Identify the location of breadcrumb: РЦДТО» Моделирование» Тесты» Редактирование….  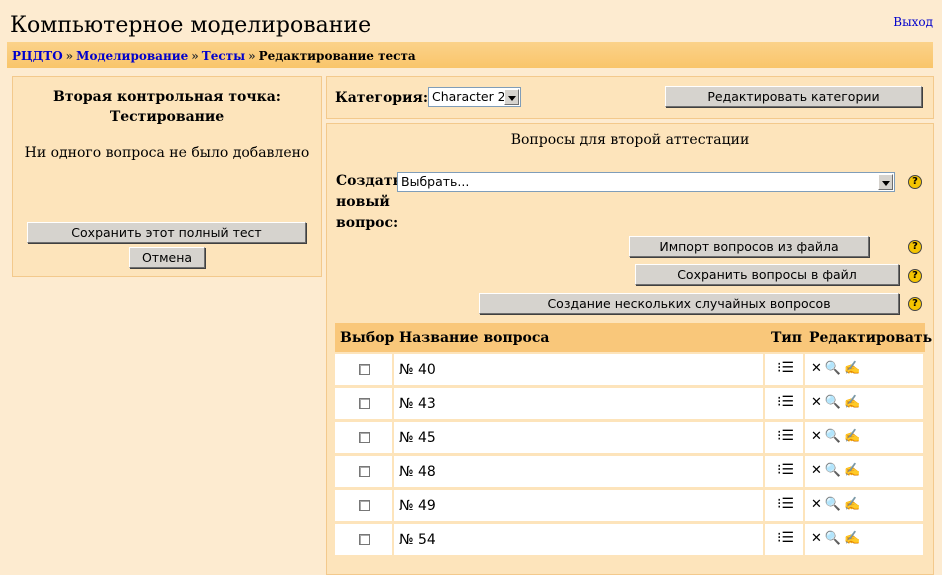
(214, 56).